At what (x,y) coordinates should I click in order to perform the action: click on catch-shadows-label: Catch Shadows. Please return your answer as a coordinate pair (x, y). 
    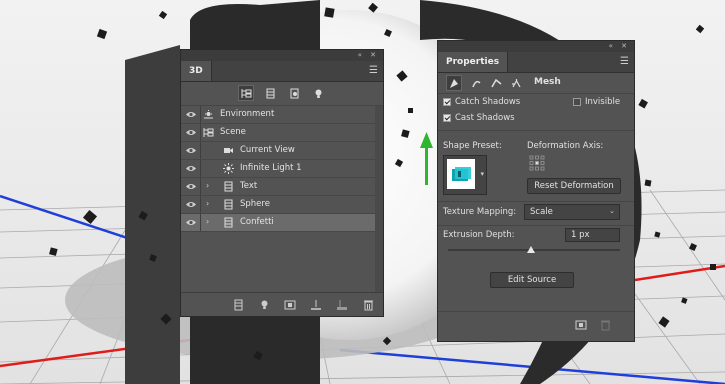
    Looking at the image, I should click on (488, 102).